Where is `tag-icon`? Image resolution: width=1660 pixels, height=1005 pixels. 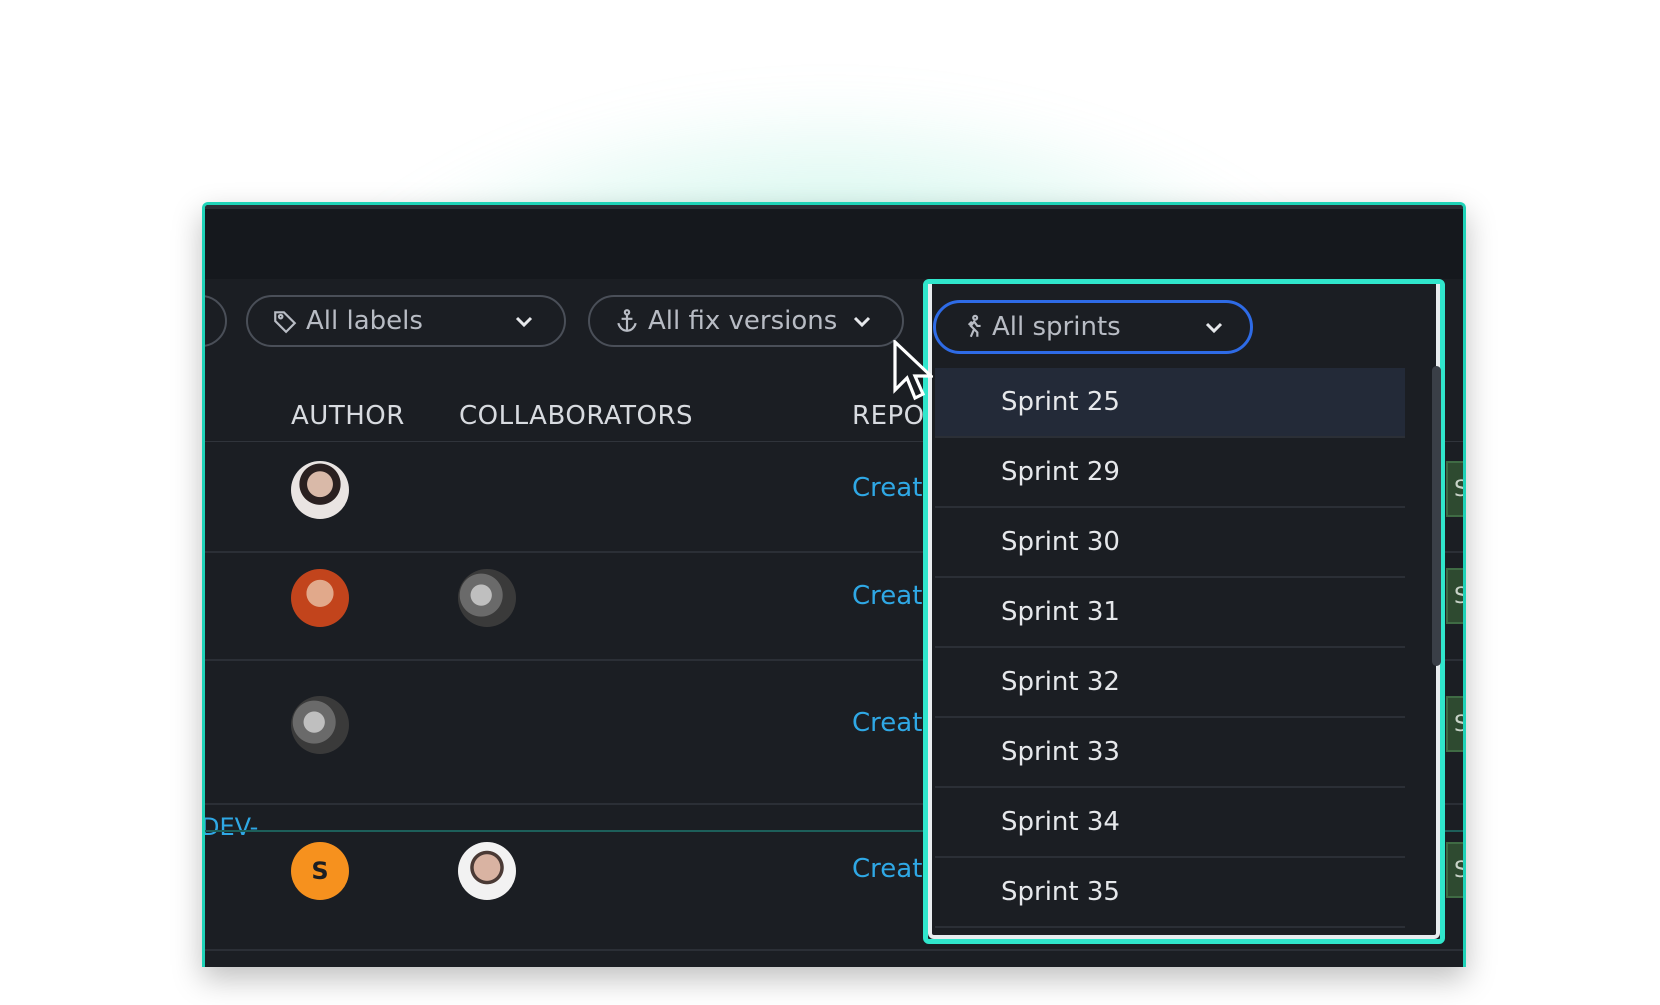 tag-icon is located at coordinates (286, 321).